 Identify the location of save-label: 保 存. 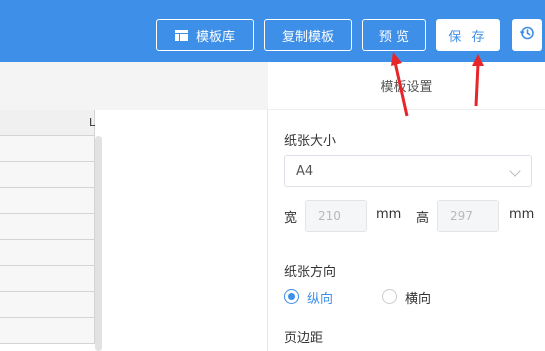
(468, 37).